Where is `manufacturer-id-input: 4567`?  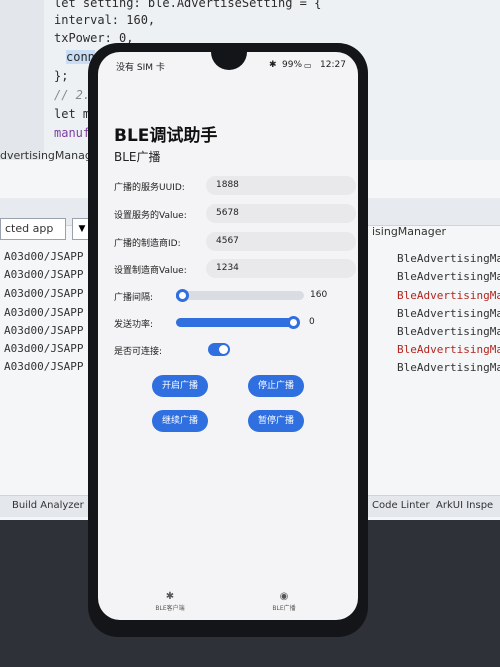
manufacturer-id-input: 4567 is located at coordinates (281, 241).